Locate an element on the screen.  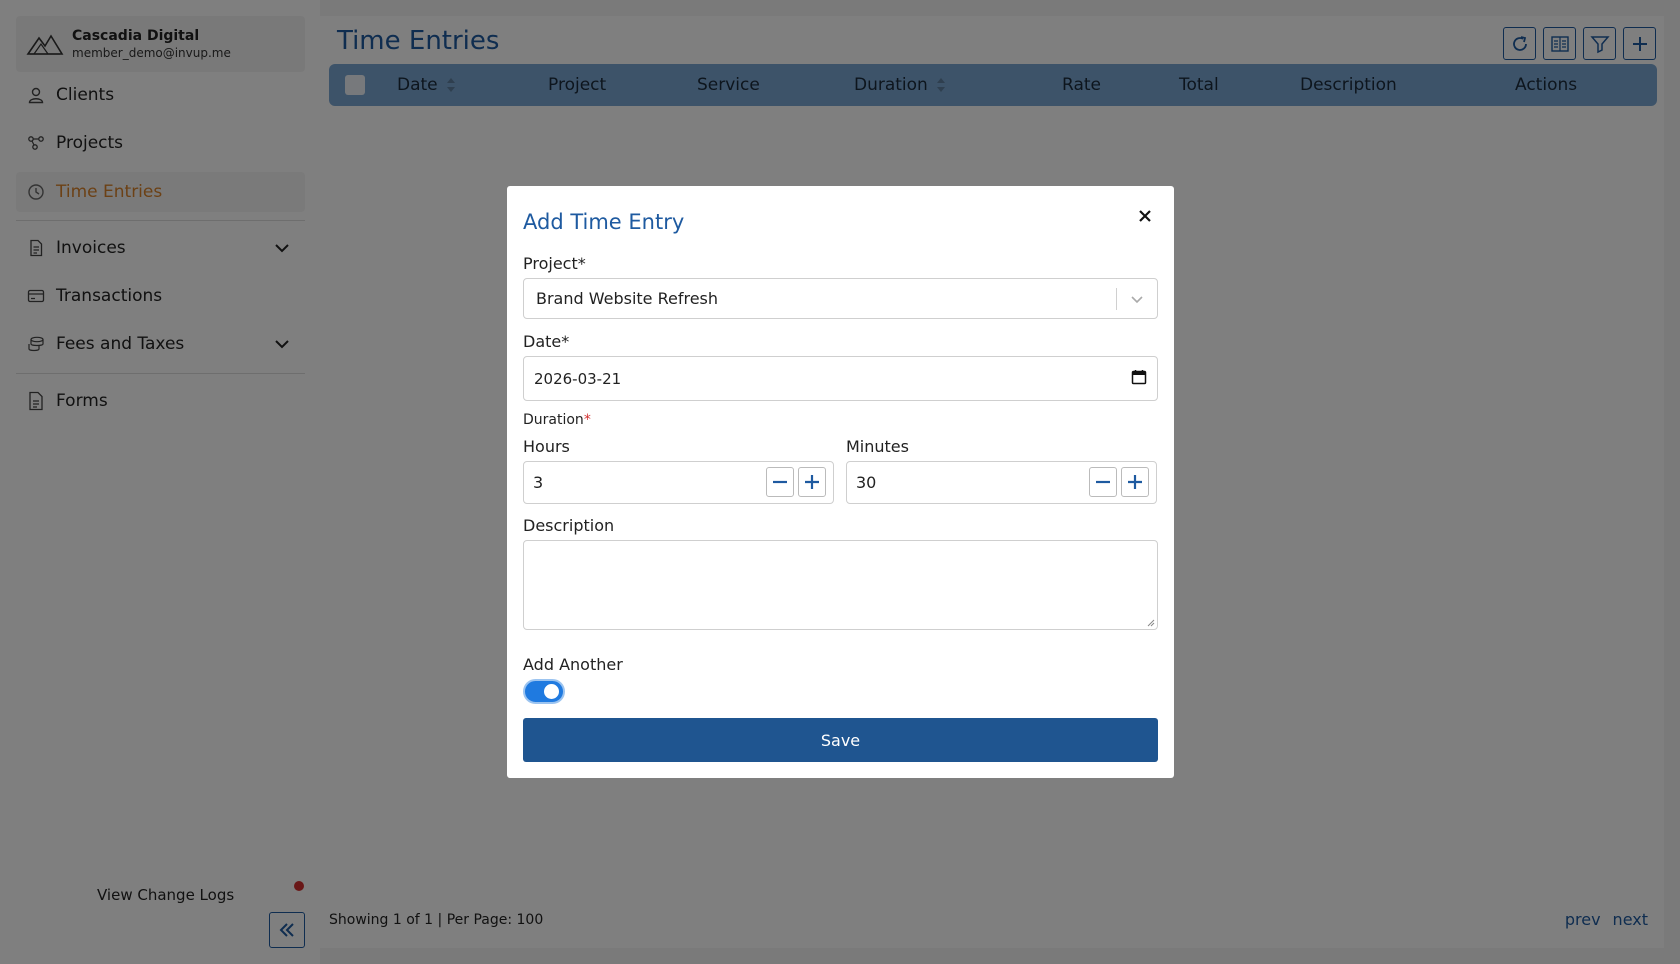
add-another-toggle is located at coordinates (544, 691).